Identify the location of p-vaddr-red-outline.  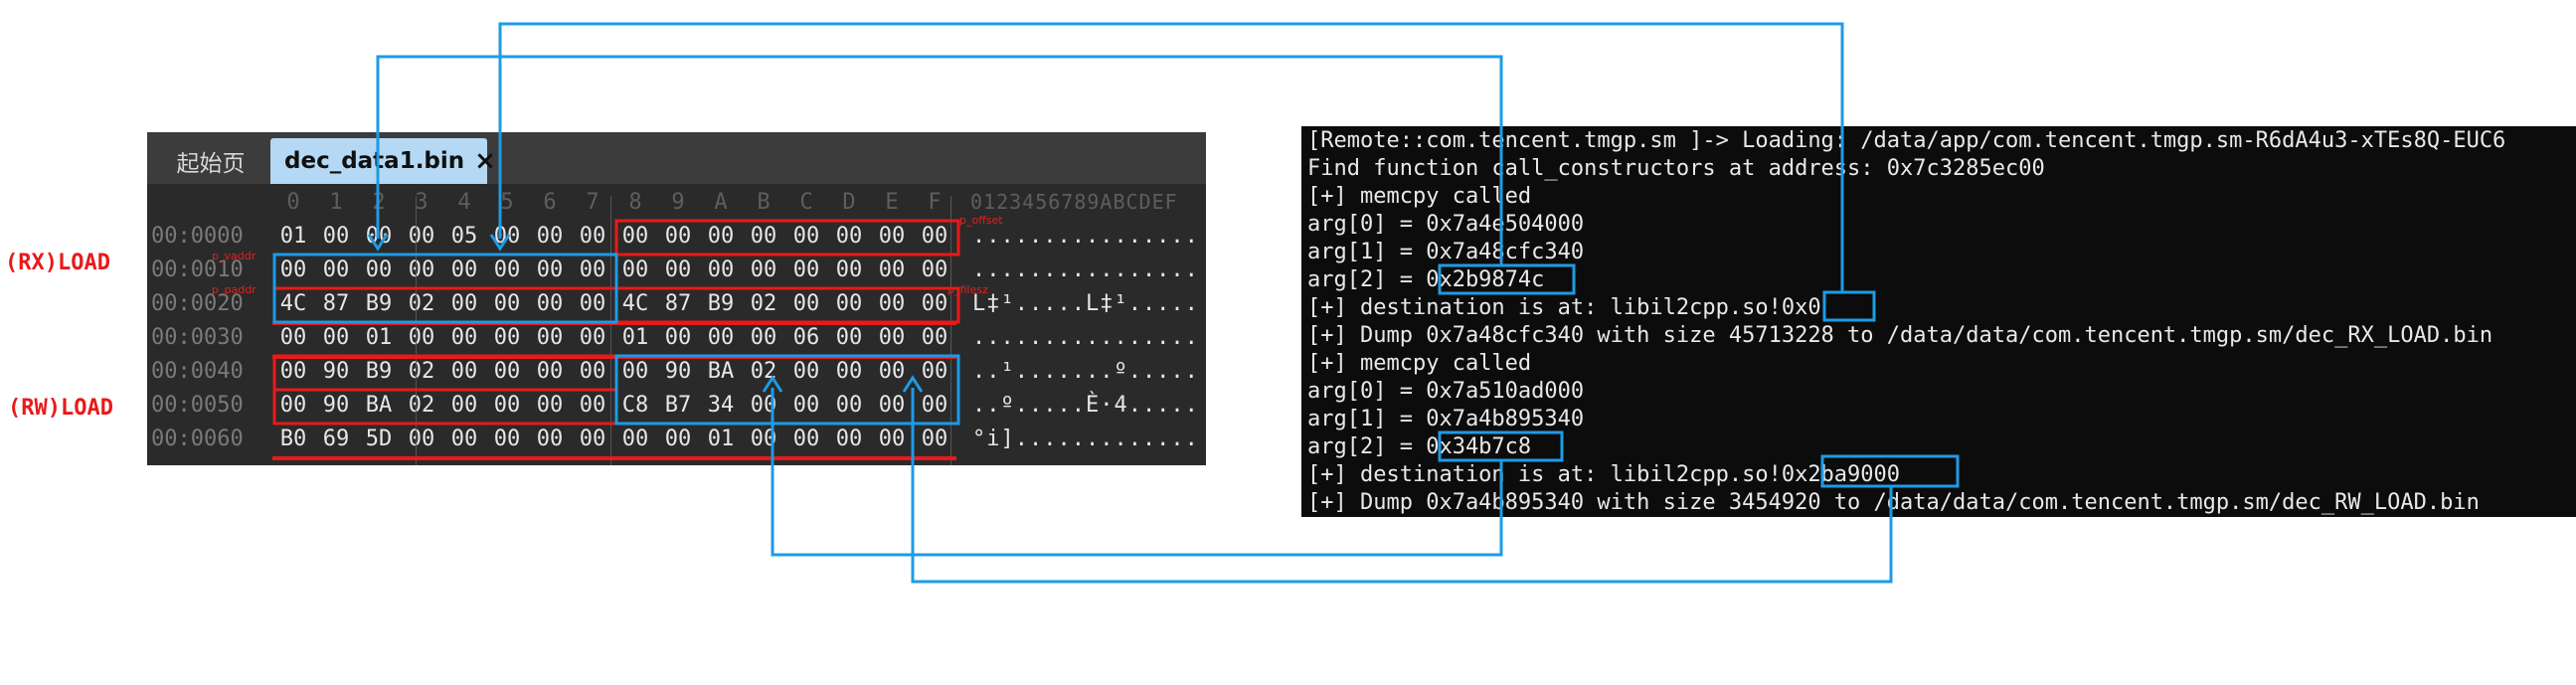
(445, 271).